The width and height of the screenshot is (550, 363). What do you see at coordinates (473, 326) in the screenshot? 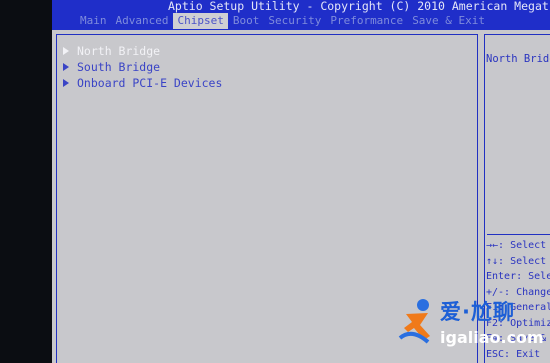
I see `watermark: 爱·尬聊 igaliao.com` at bounding box center [473, 326].